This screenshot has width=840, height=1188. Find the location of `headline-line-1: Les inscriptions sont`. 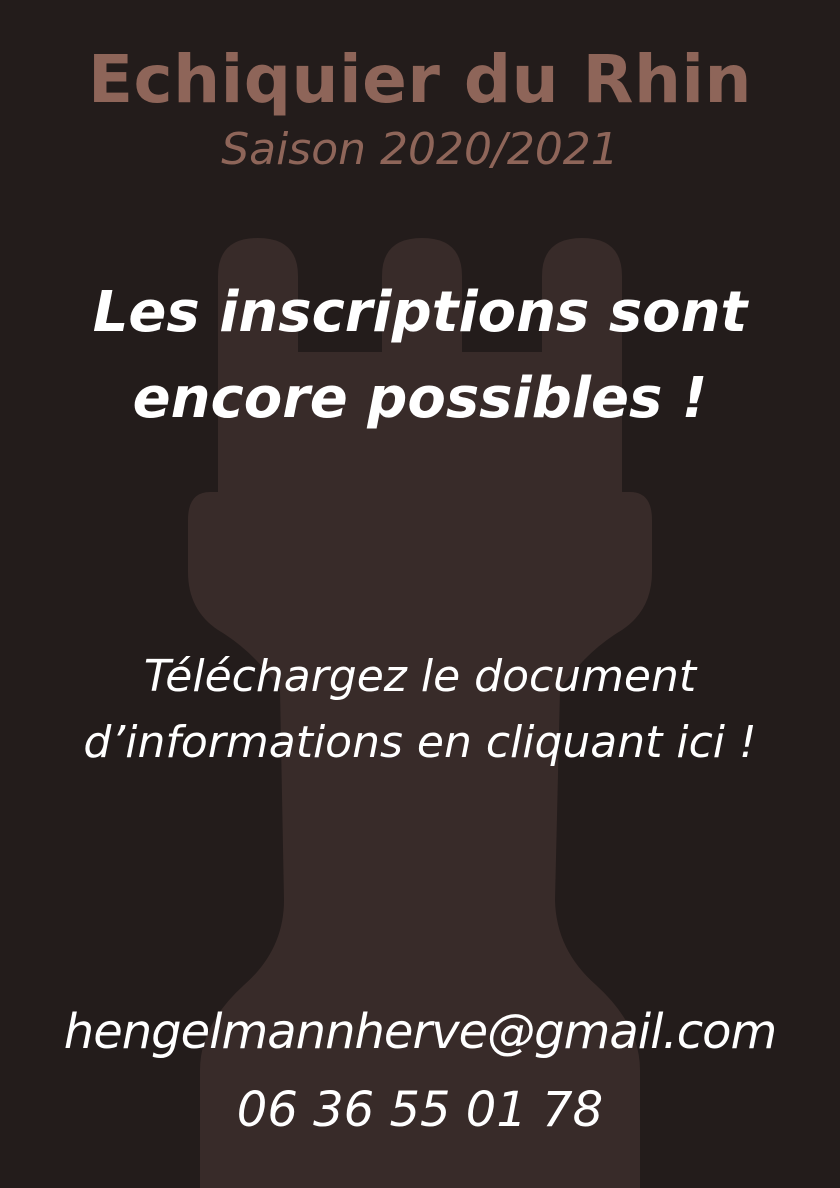

headline-line-1: Les inscriptions sont is located at coordinates (420, 312).